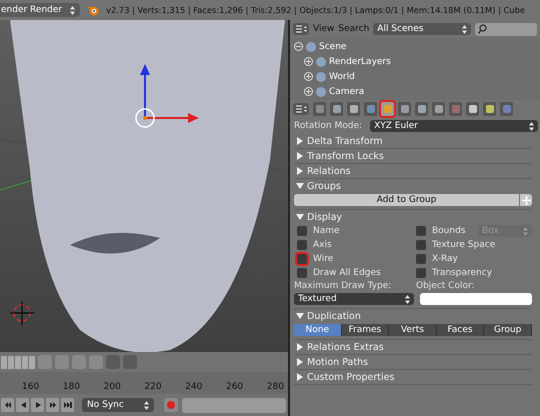 The height and width of the screenshot is (416, 540). I want to click on panel-header: Groups, so click(413, 186).